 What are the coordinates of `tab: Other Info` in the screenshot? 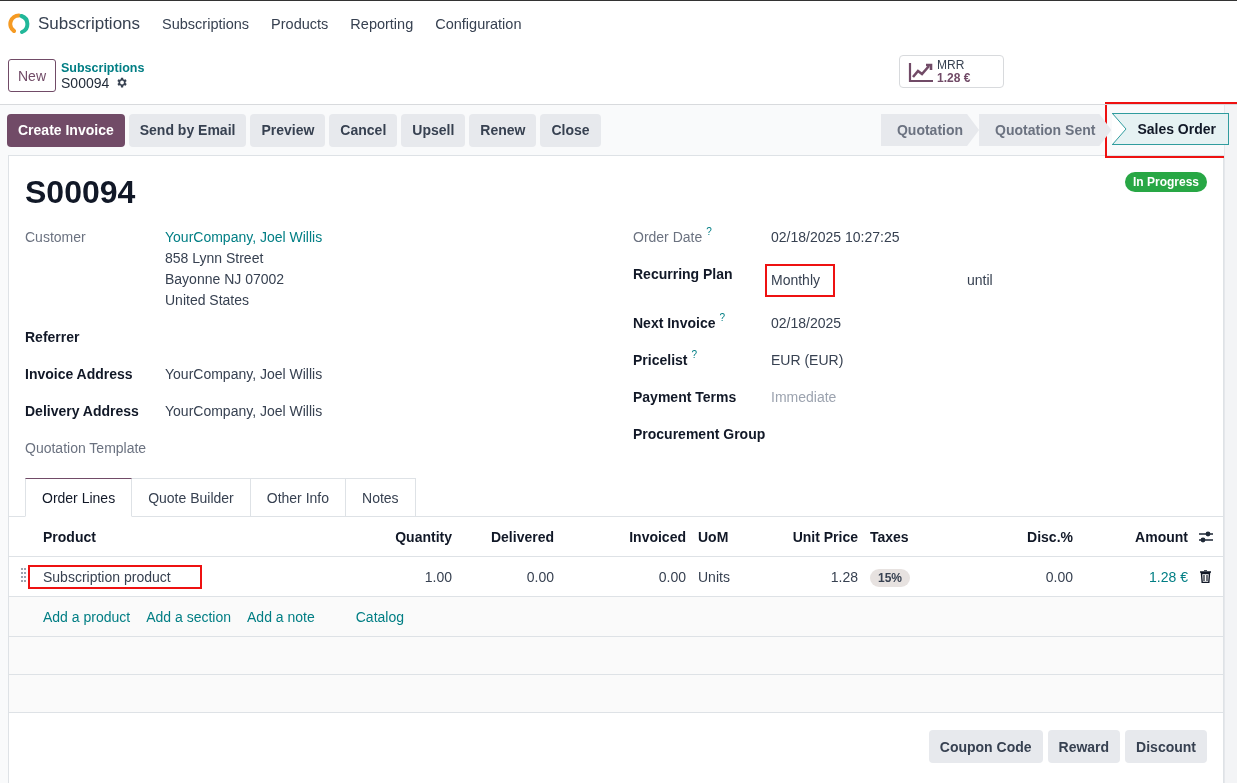 It's located at (298, 497).